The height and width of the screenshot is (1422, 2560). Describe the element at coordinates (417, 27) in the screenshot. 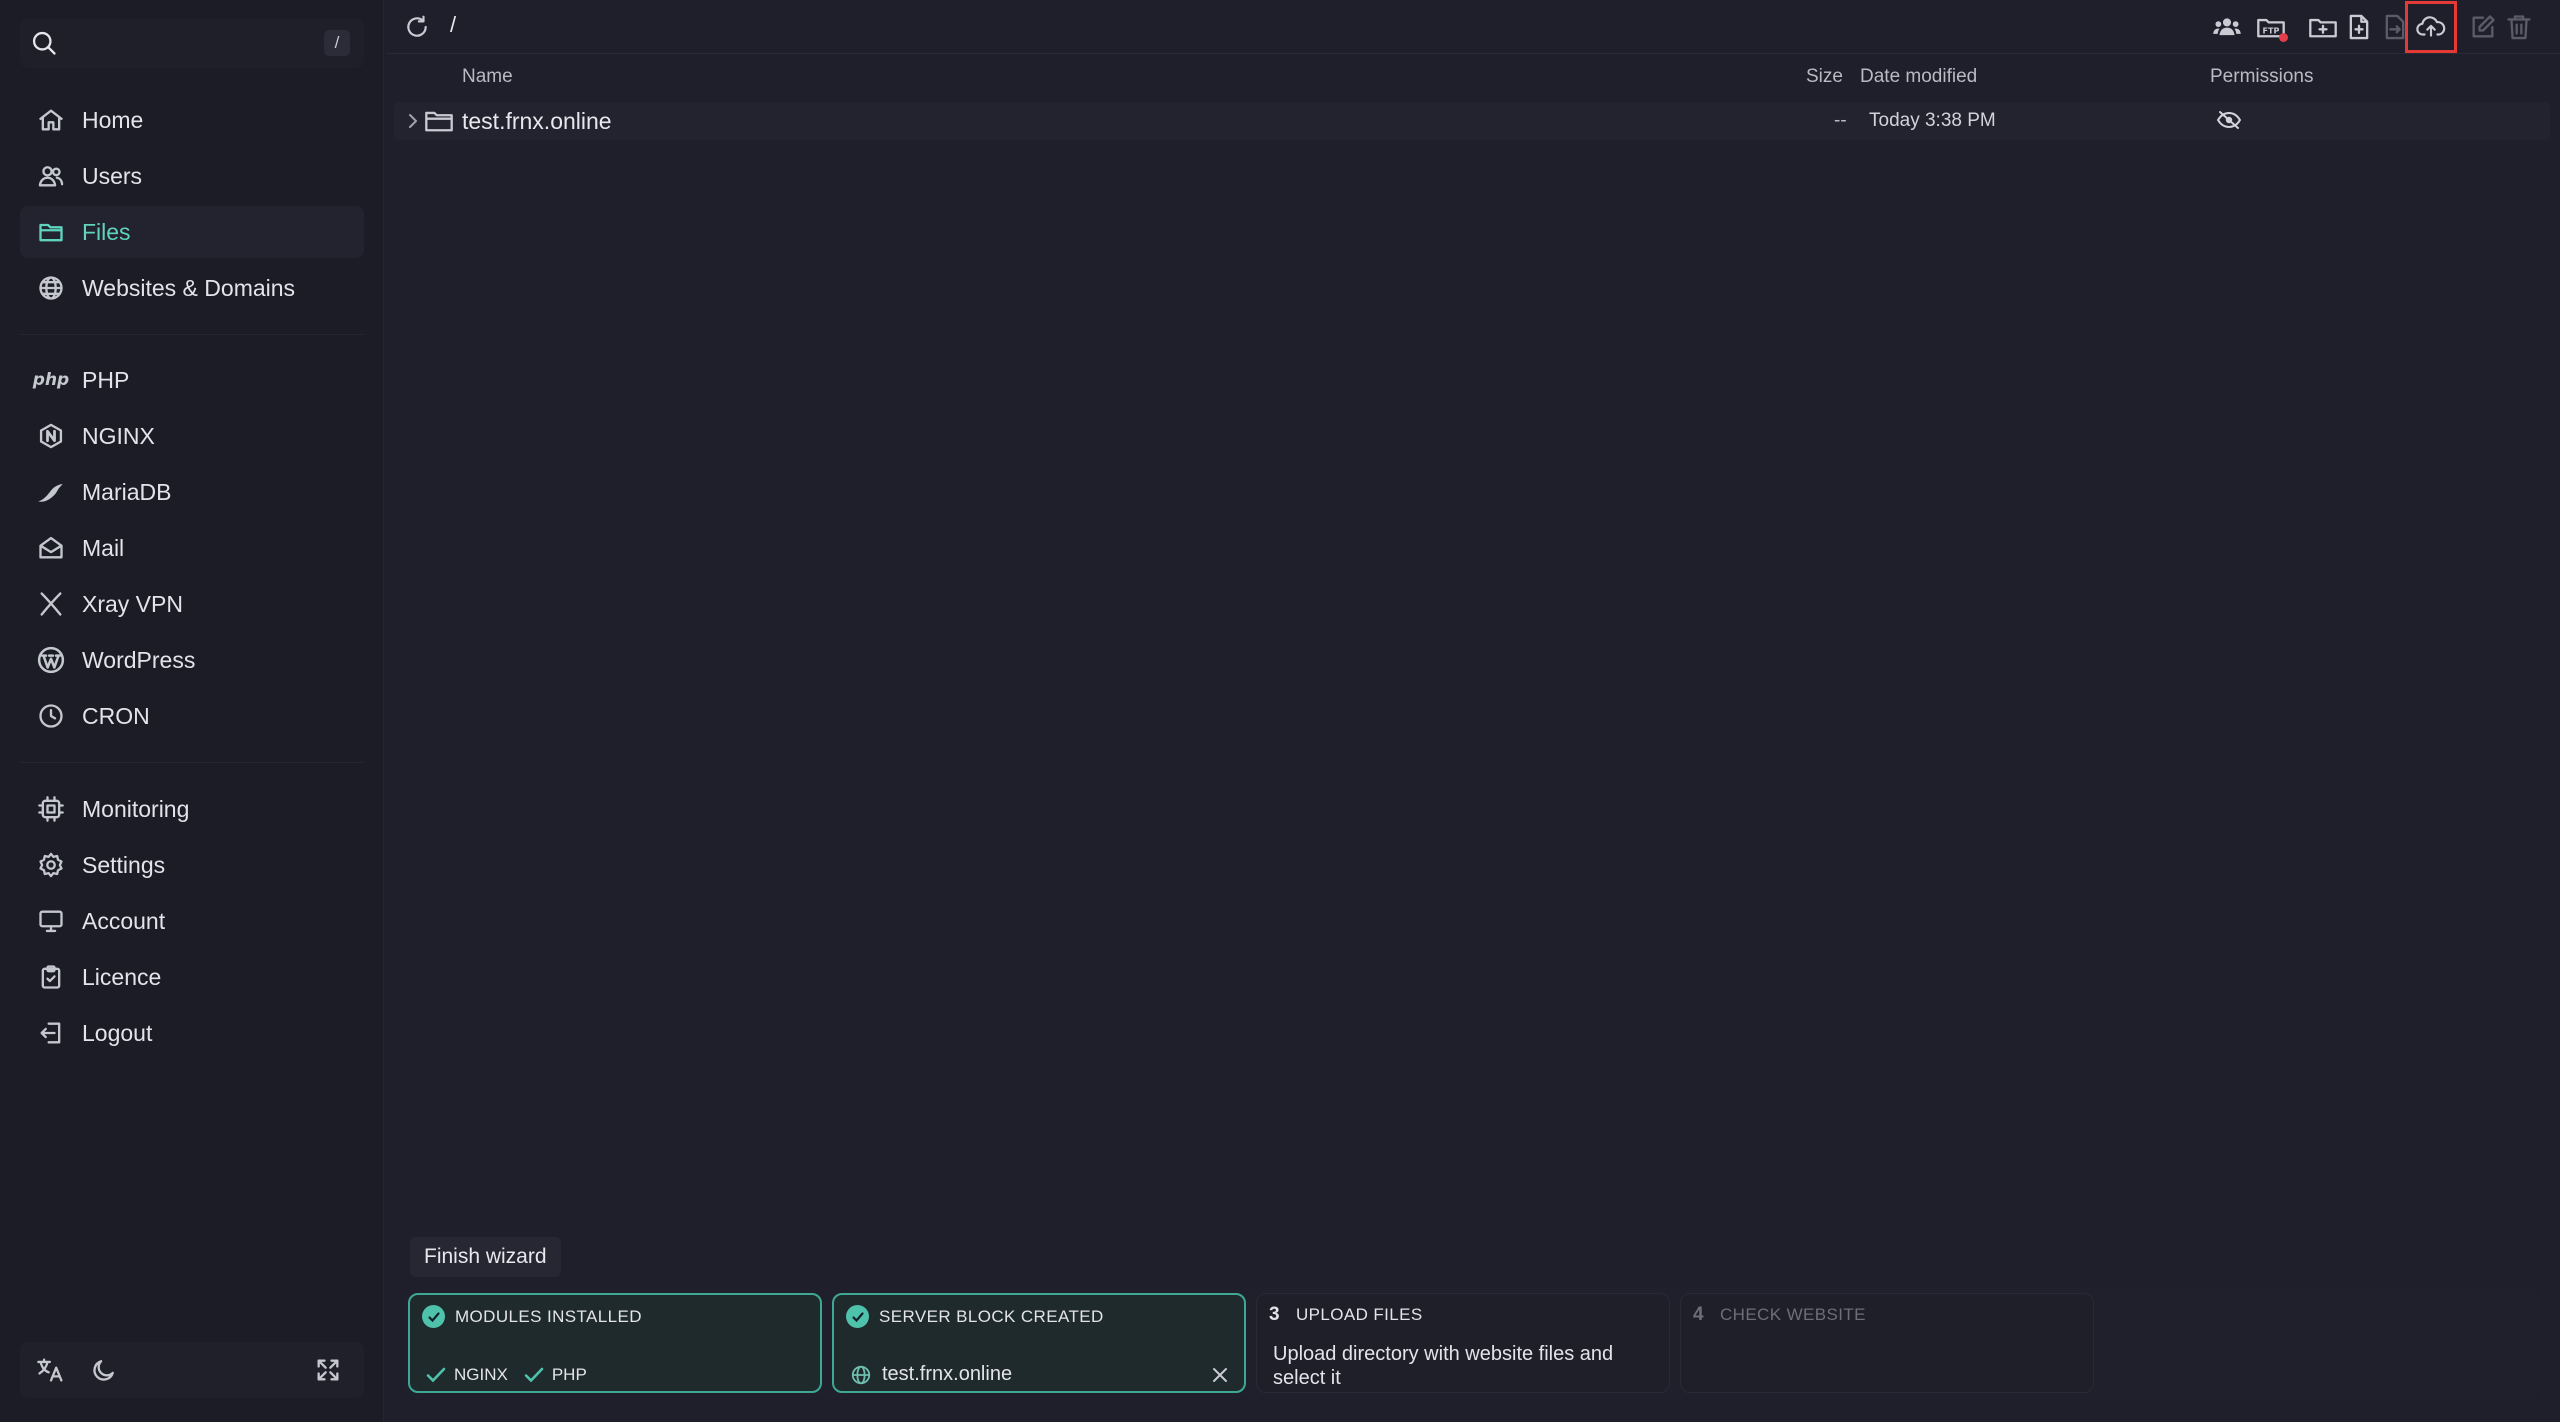

I see `refresh-icon` at that location.